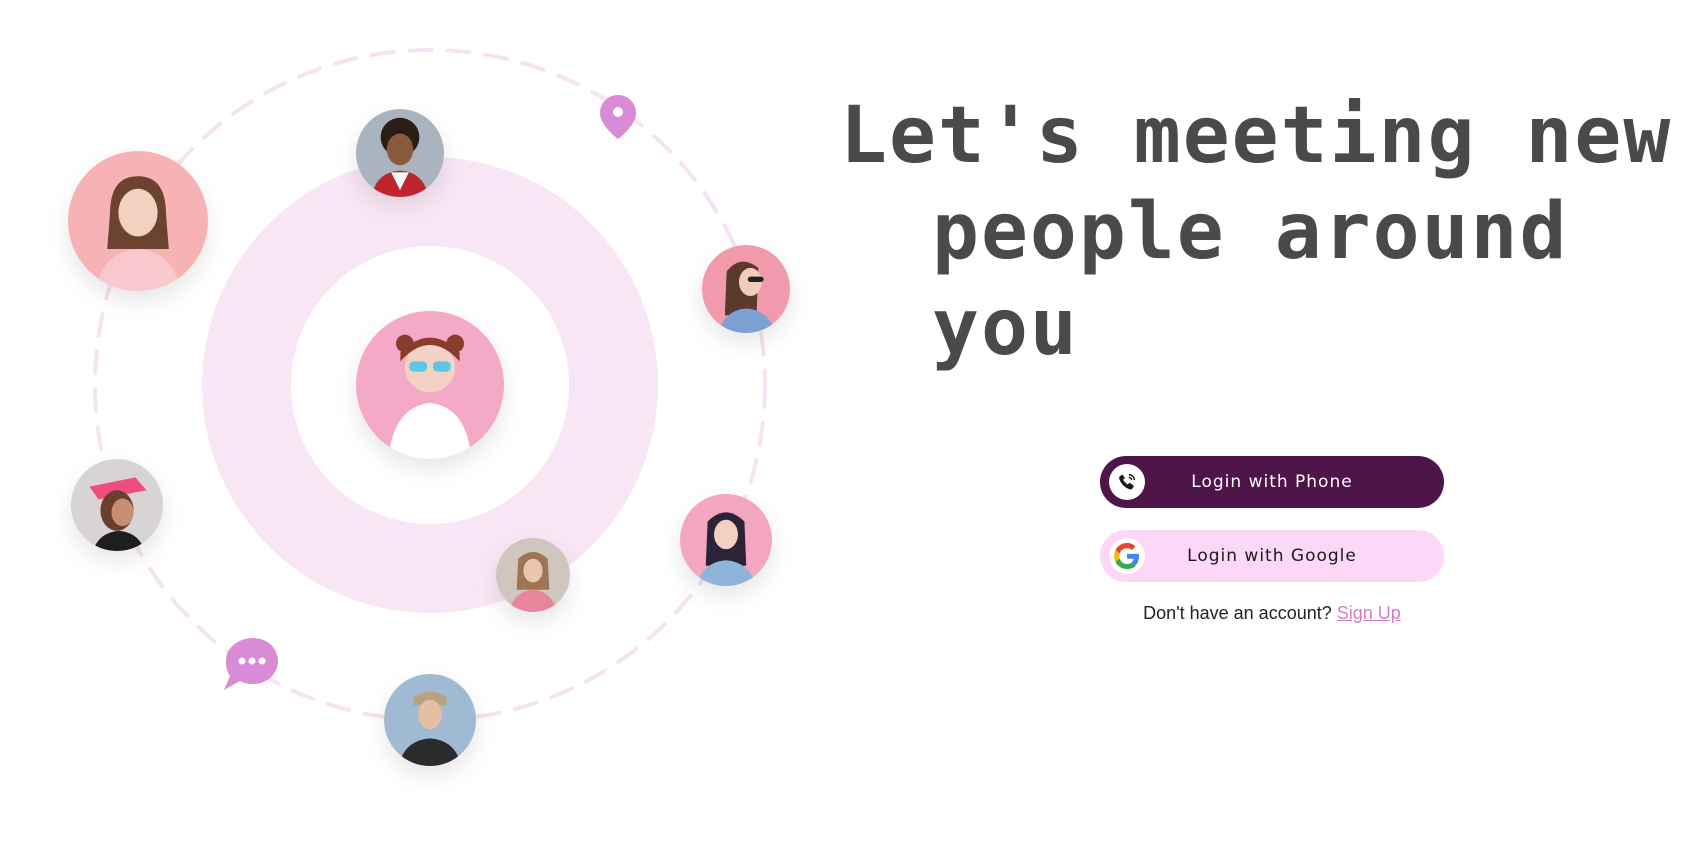  What do you see at coordinates (533, 575) in the screenshot?
I see `avatar-small` at bounding box center [533, 575].